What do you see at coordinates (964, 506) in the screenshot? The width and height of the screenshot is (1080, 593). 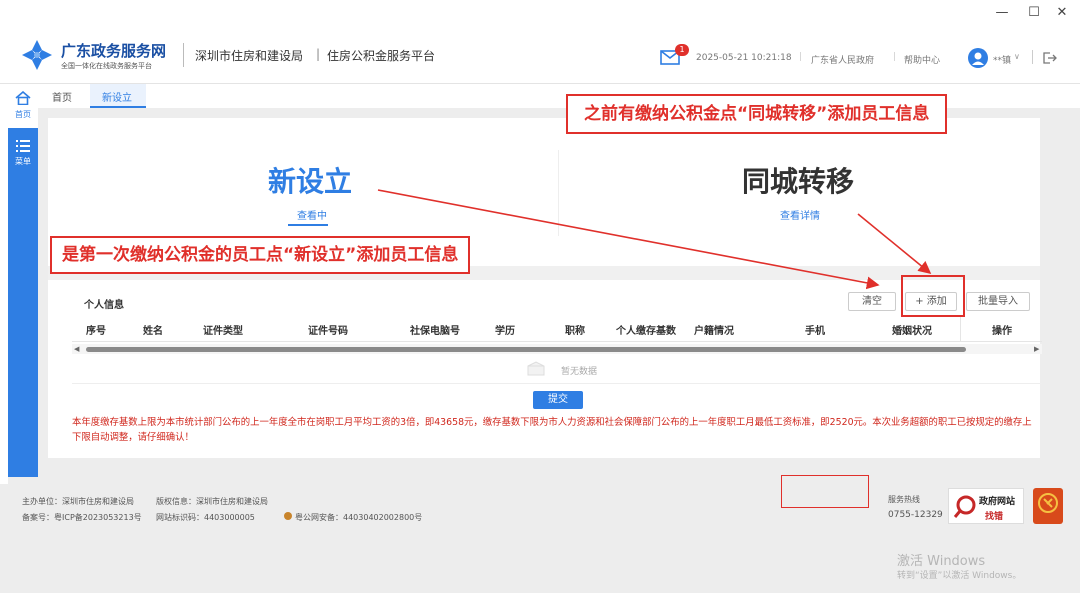 I see `magnifier-icon` at bounding box center [964, 506].